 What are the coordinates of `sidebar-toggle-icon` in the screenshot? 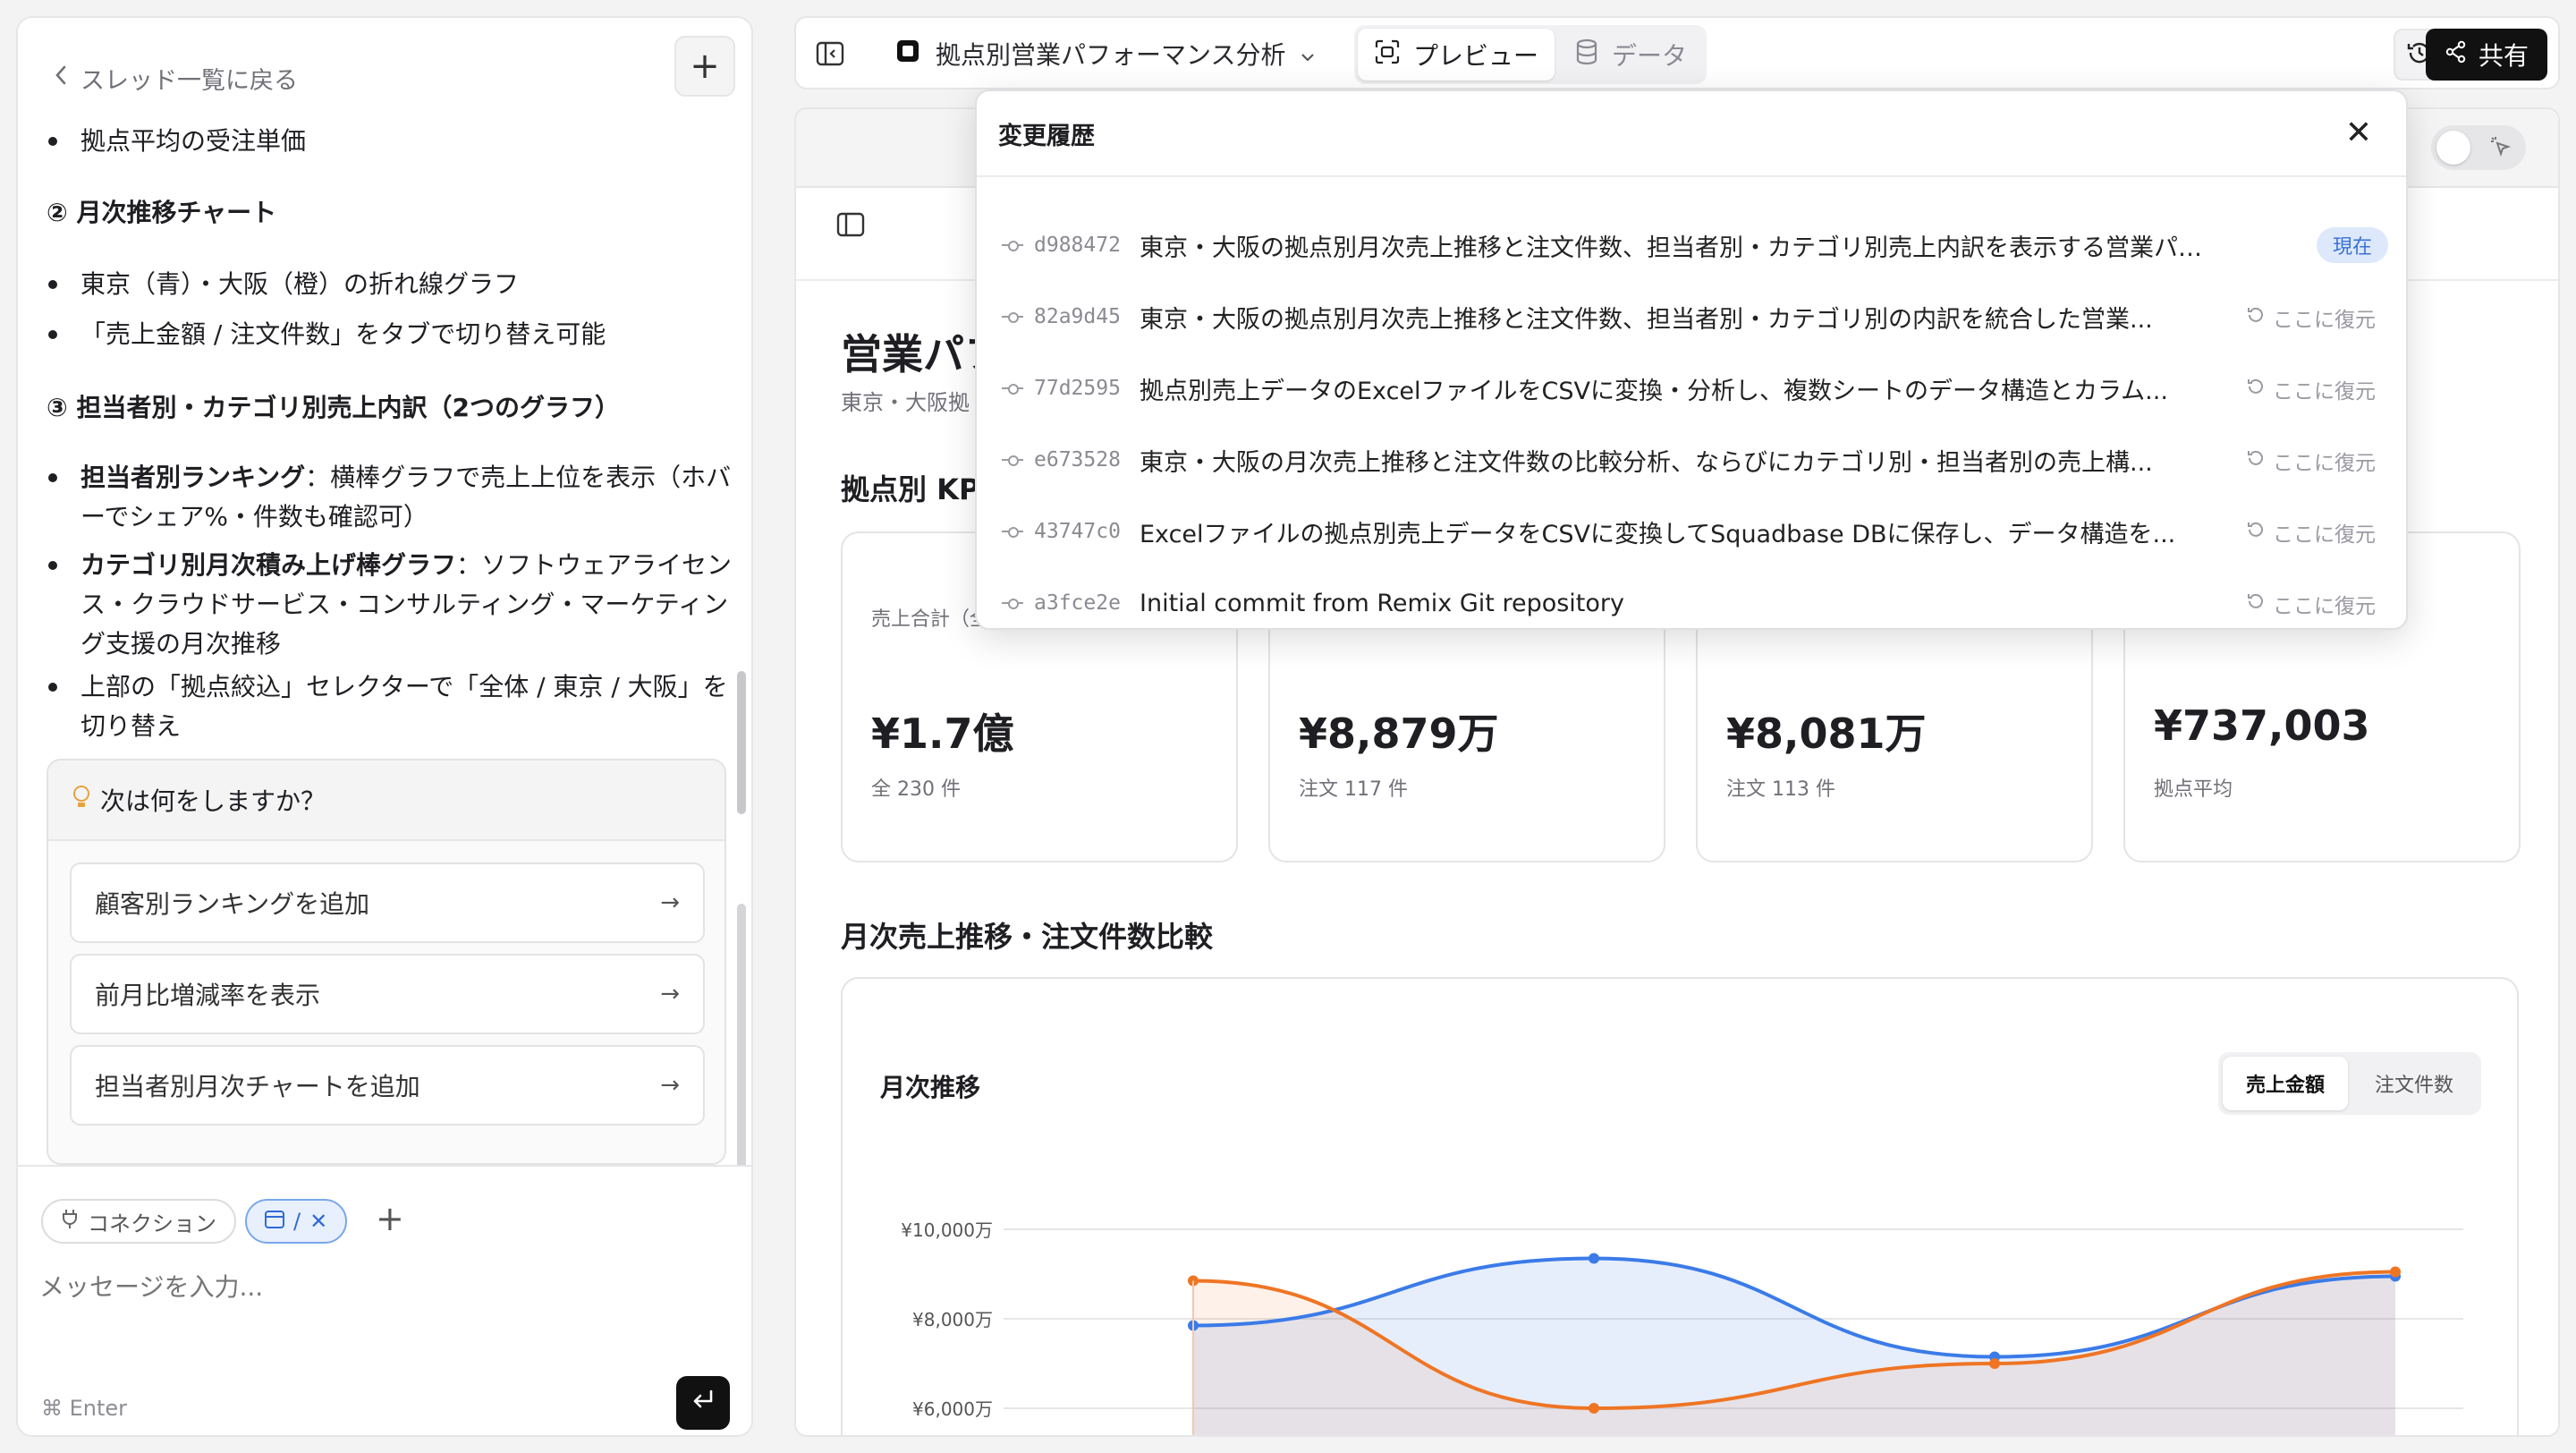 It's located at (830, 54).